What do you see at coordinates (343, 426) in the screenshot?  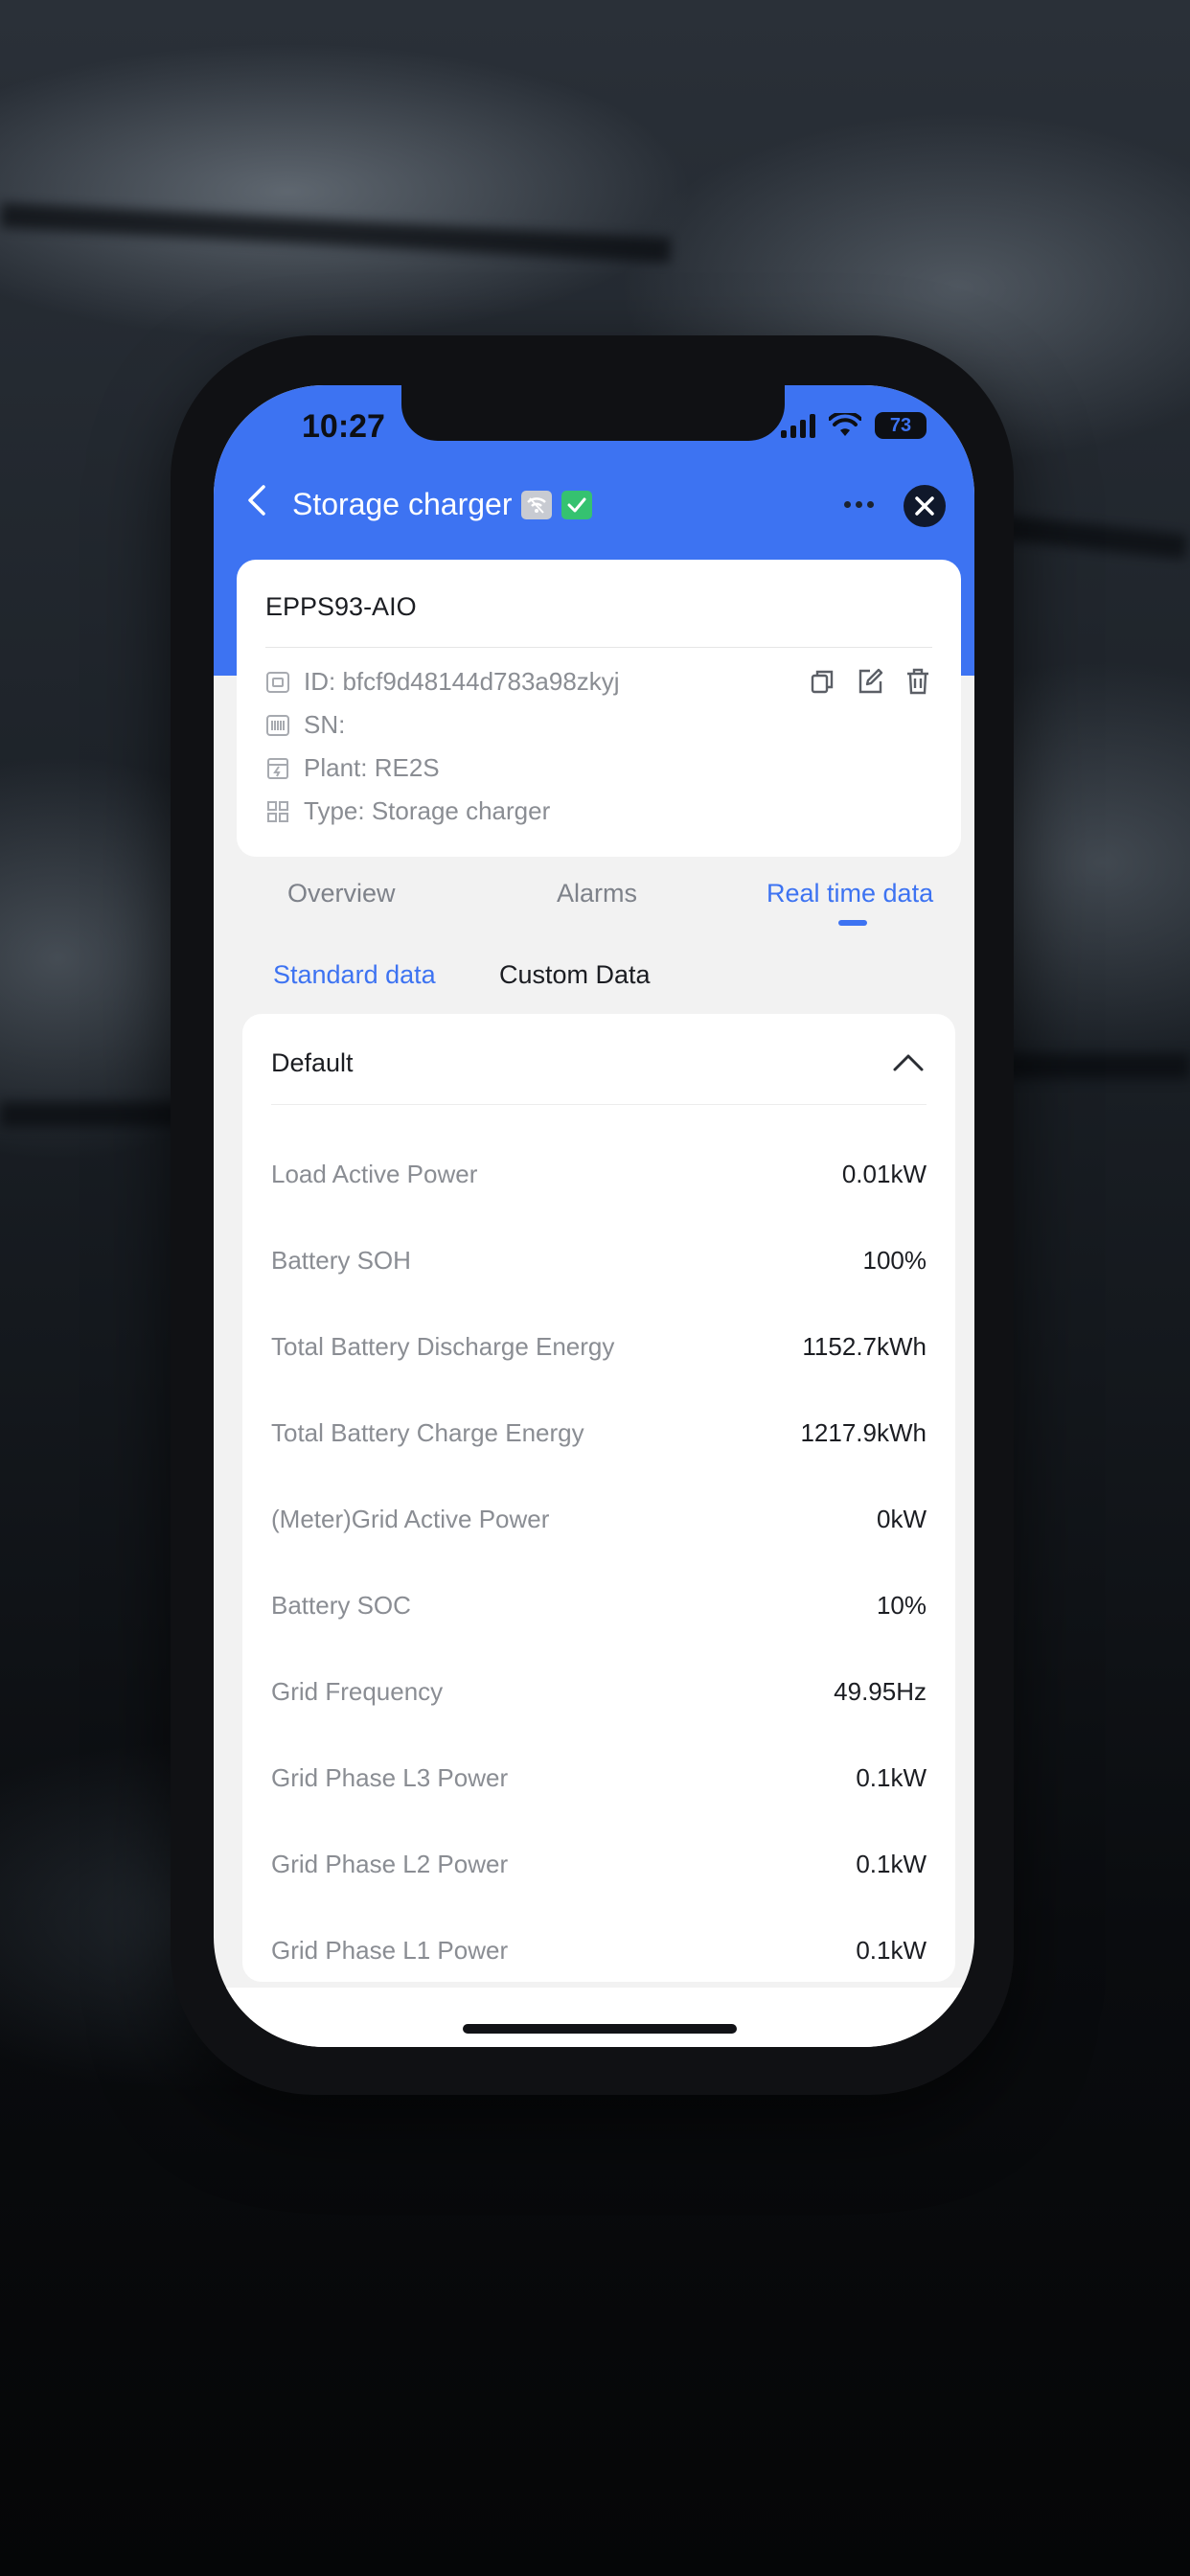 I see `status-time: 10:27` at bounding box center [343, 426].